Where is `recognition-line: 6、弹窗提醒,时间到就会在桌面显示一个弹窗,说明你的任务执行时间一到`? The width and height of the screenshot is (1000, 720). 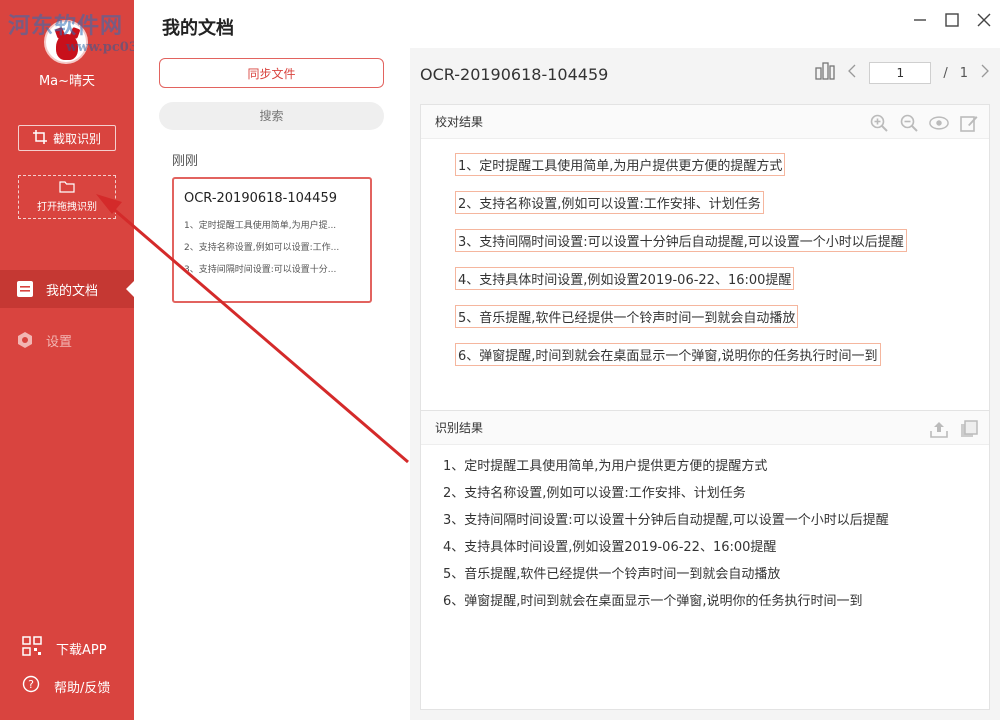
recognition-line: 6、弹窗提醒,时间到就会在桌面显示一个弹窗,说明你的任务执行时间一到 is located at coordinates (653, 601).